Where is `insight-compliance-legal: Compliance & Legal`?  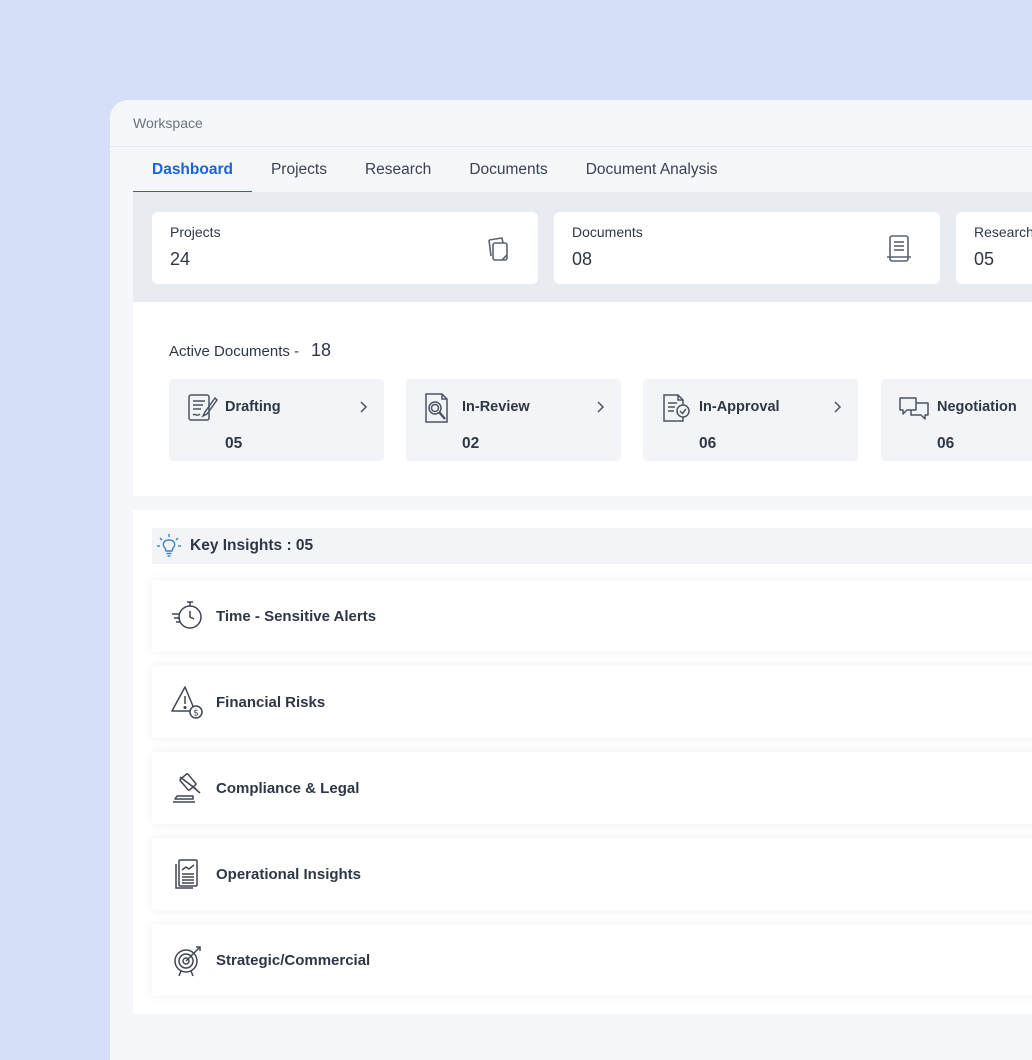
insight-compliance-legal: Compliance & Legal is located at coordinates (592, 788).